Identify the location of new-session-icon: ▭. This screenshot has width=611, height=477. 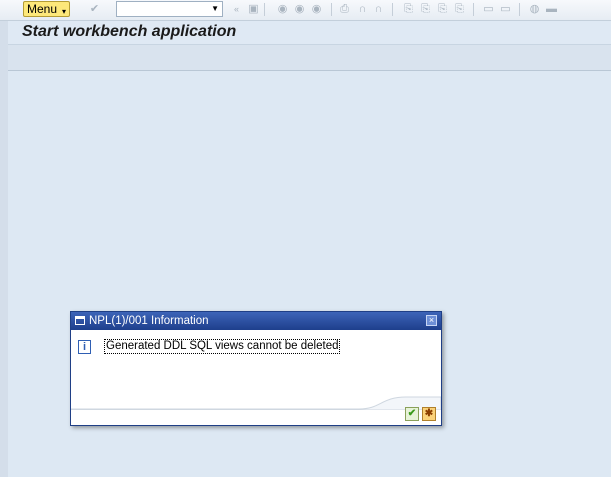
(488, 9).